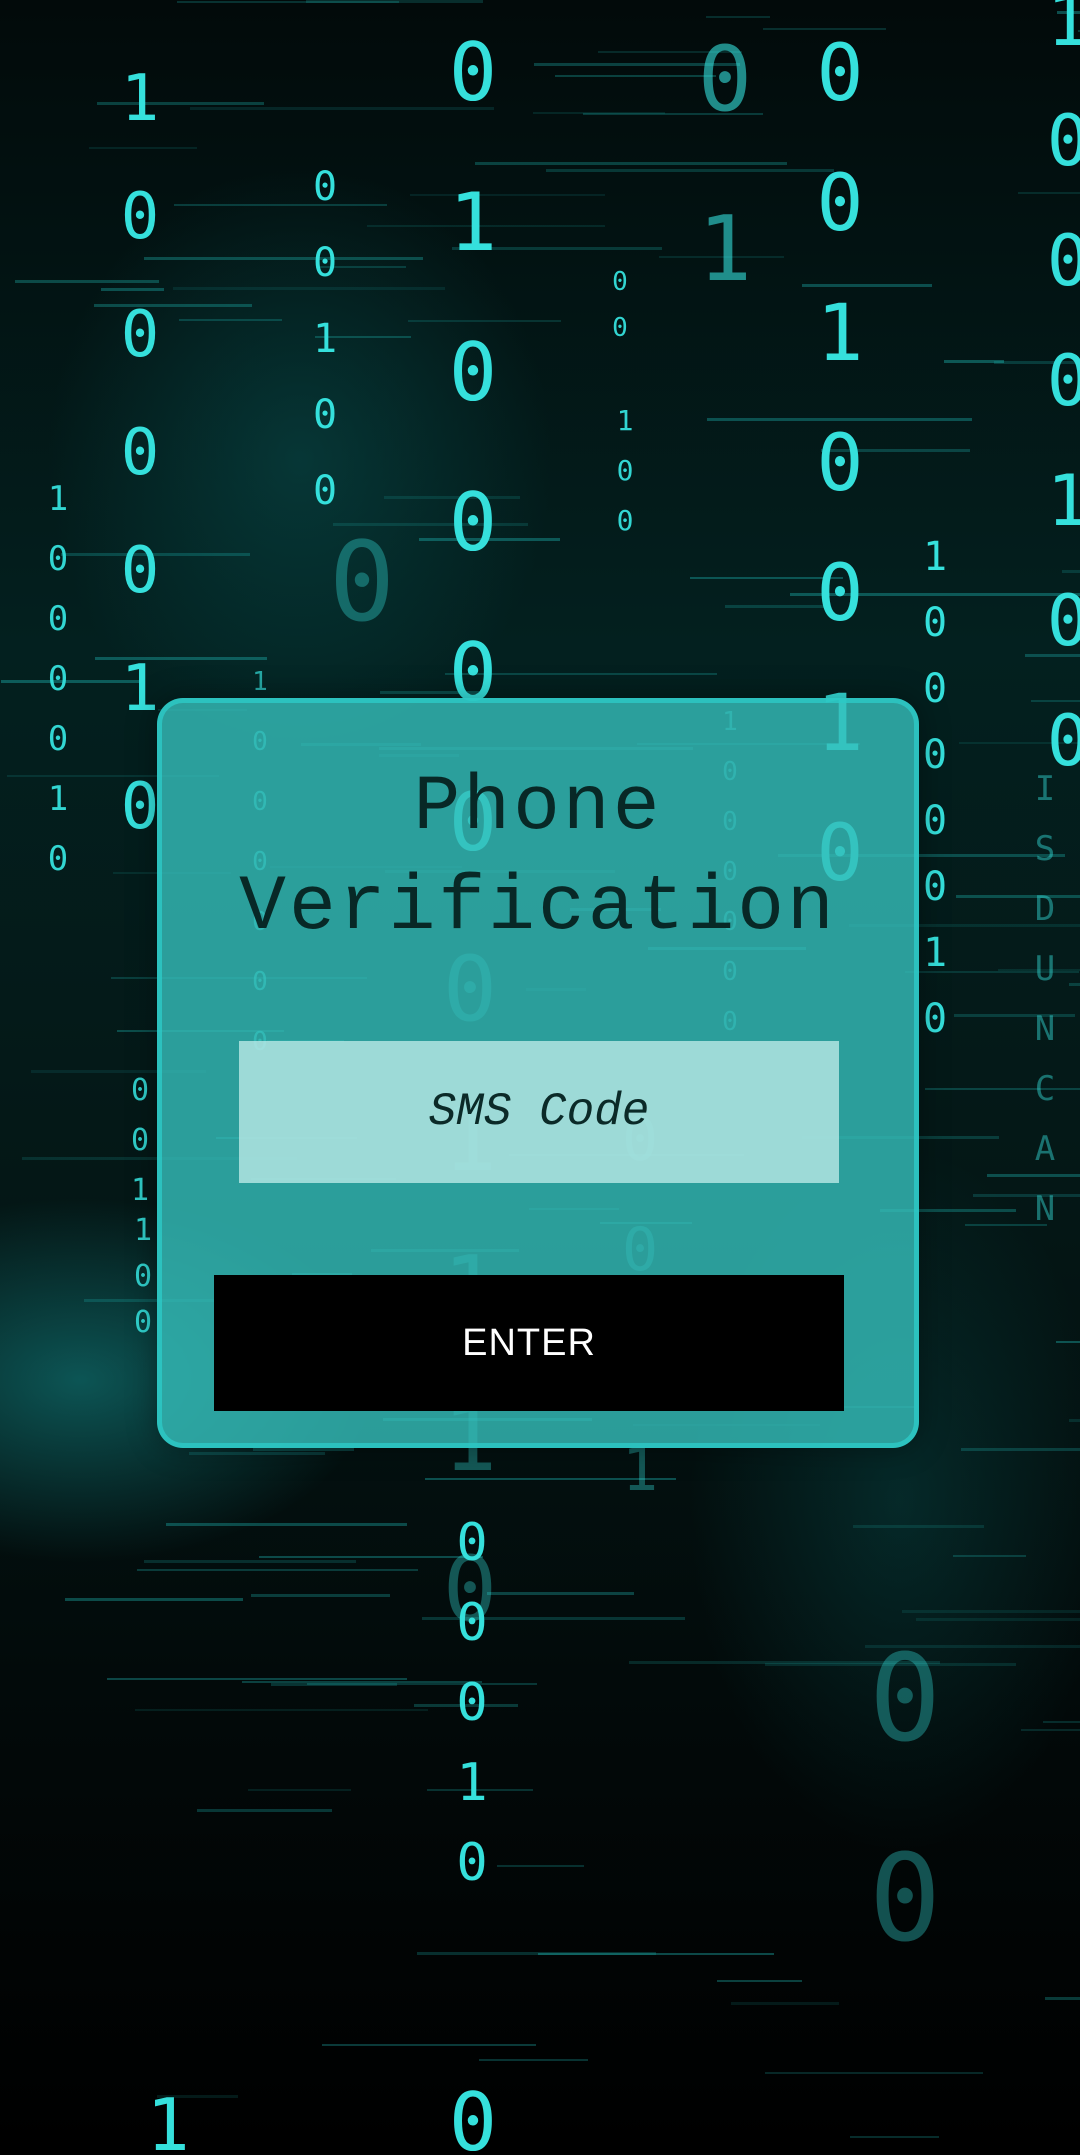  Describe the element at coordinates (1045, 909) in the screenshot. I see `binary-digit: D` at that location.